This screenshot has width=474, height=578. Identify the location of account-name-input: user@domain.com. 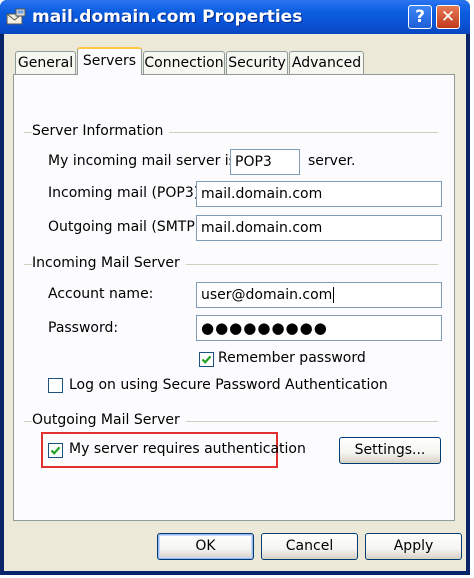
(319, 295).